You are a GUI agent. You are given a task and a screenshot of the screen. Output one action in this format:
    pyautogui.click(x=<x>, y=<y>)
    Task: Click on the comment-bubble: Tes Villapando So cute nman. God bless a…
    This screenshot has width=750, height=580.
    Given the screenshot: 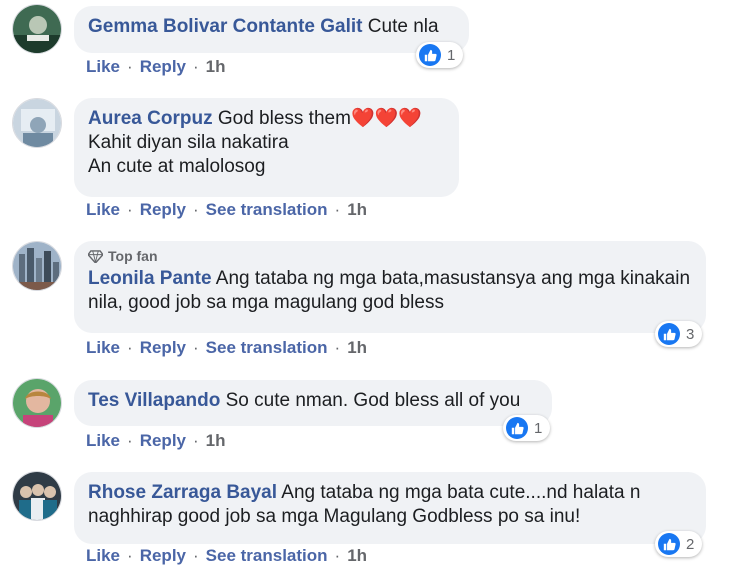 What is the action you would take?
    pyautogui.click(x=313, y=403)
    